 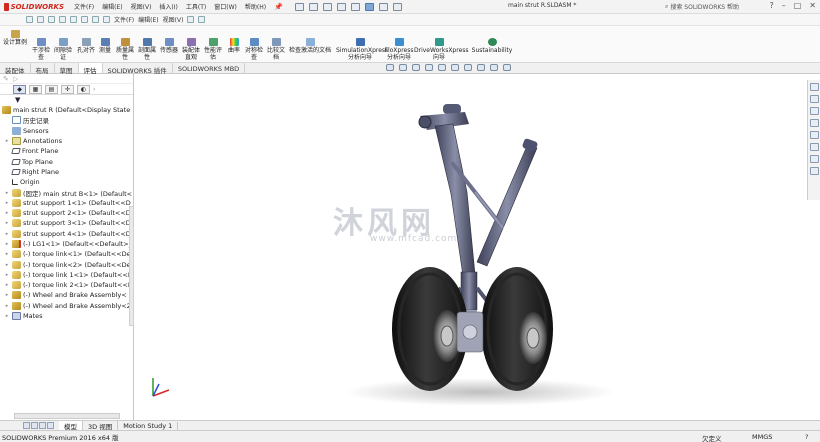 I want to click on check-doc-button: 检查激活的文档, so click(x=310, y=46).